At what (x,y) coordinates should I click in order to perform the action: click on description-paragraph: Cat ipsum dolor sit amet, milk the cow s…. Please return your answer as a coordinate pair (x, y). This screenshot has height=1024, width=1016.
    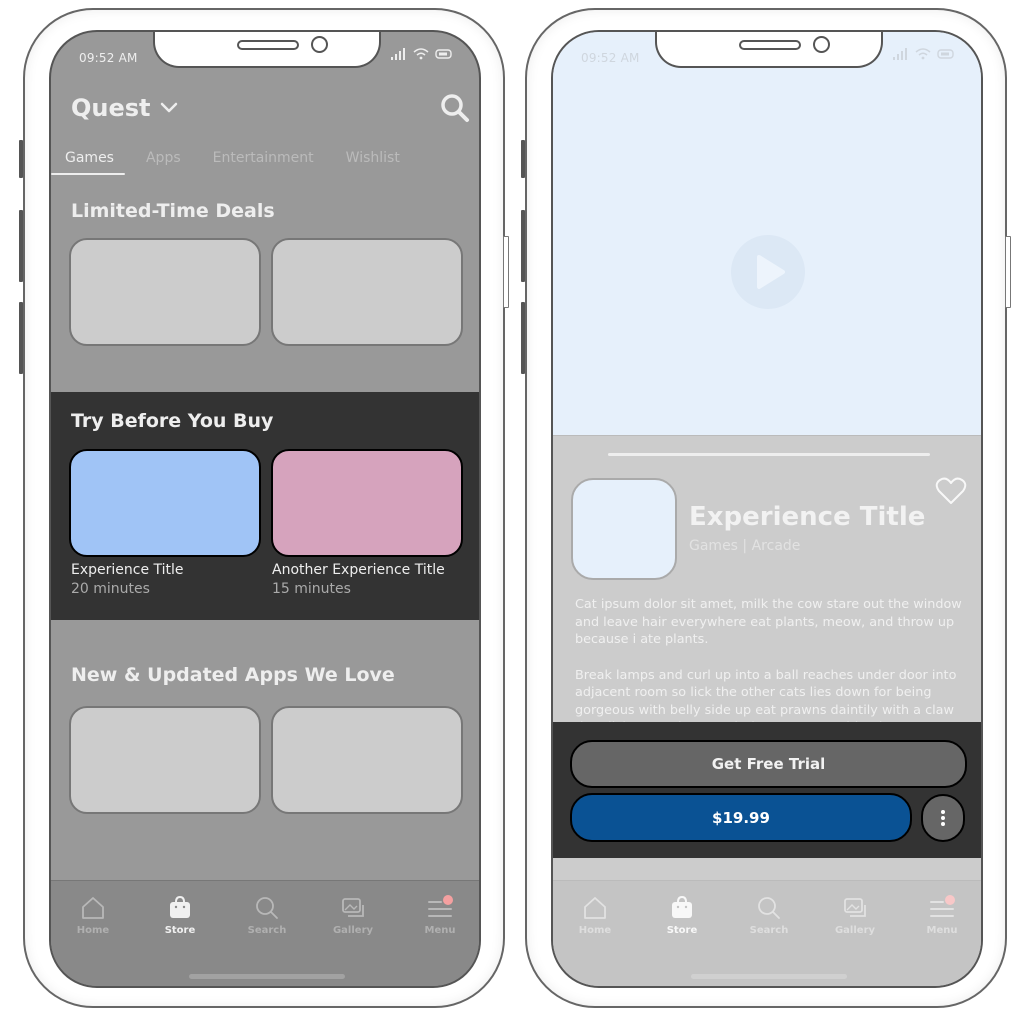
    Looking at the image, I should click on (768, 622).